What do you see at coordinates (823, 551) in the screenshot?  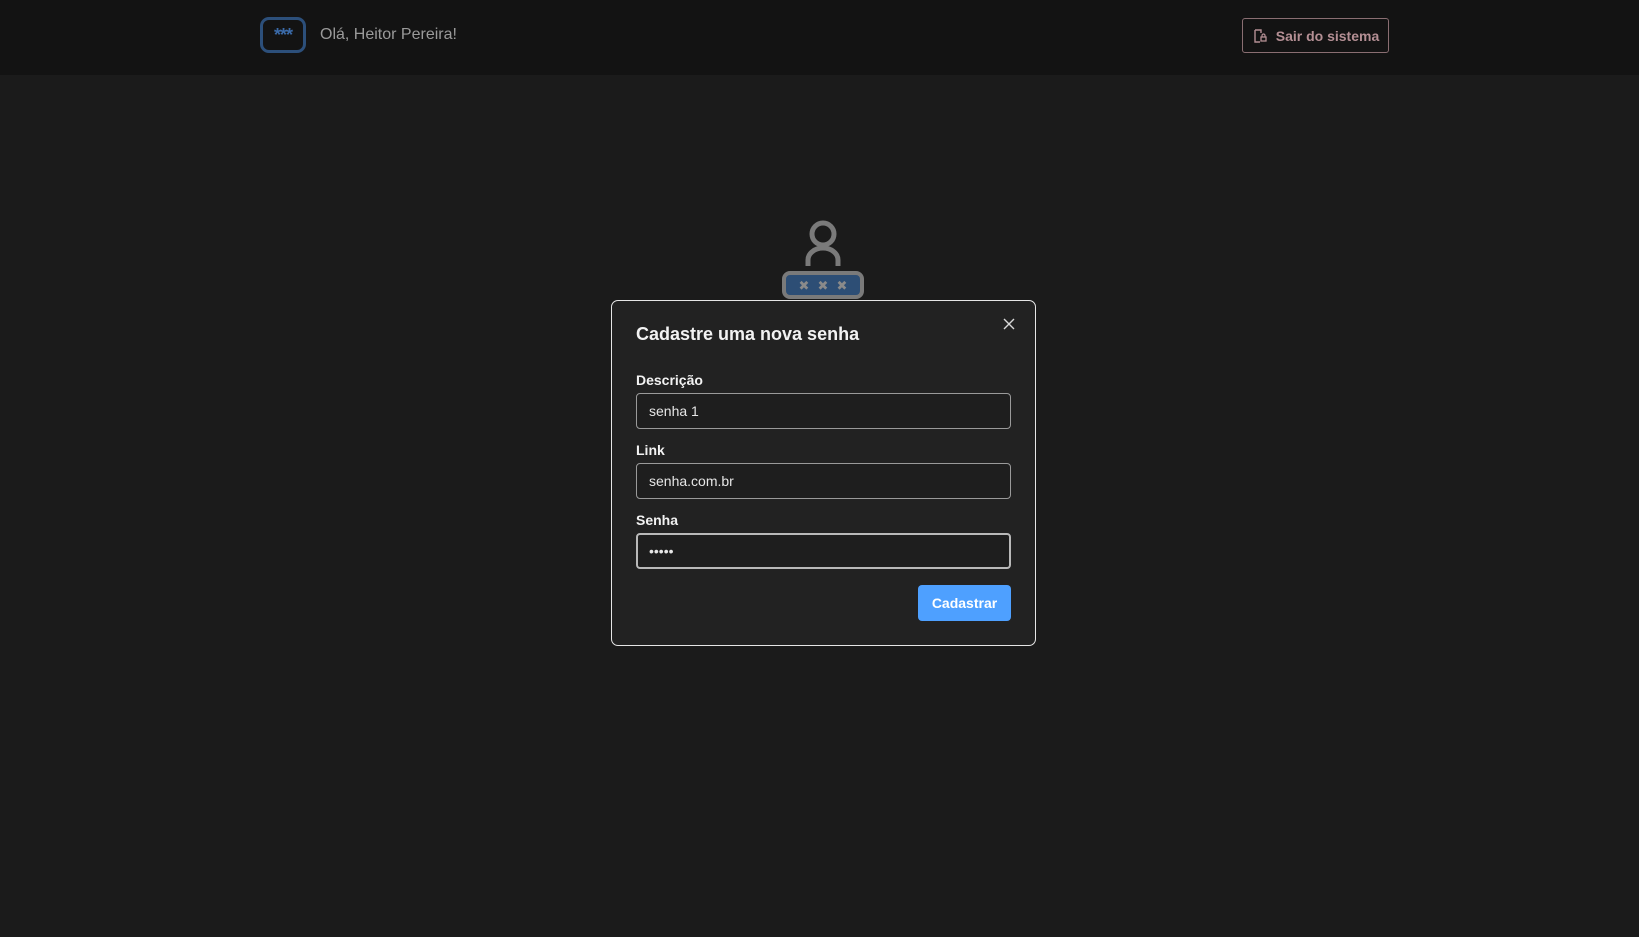 I see `password-input` at bounding box center [823, 551].